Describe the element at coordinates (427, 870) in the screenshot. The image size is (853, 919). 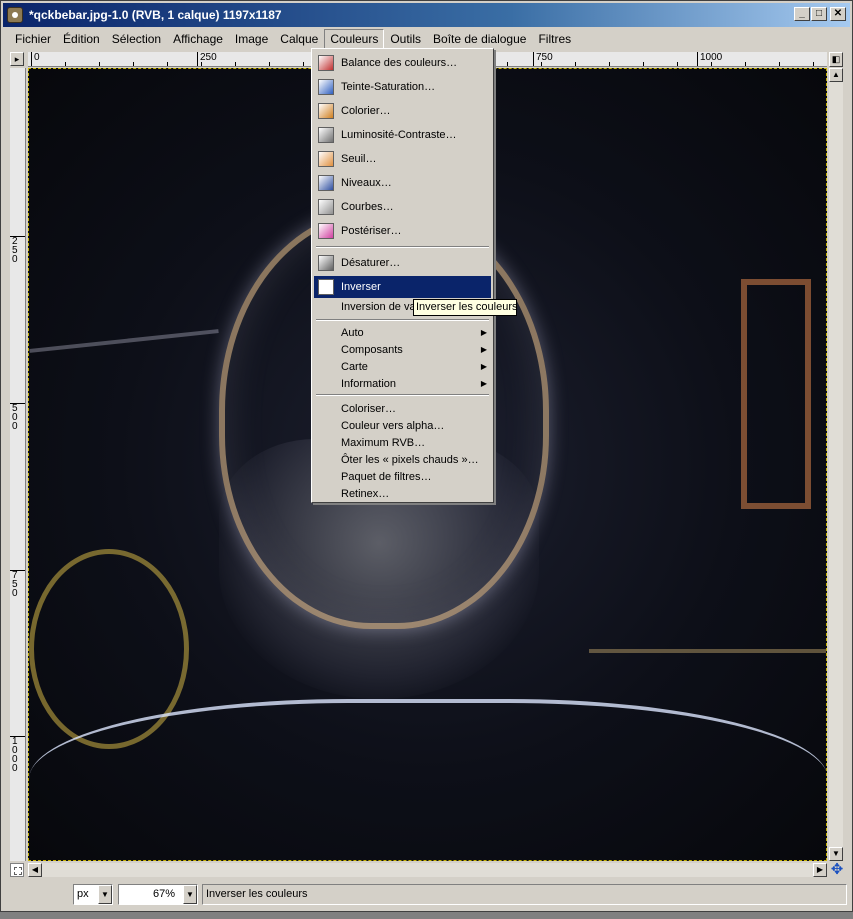
I see `horizontal-scrollbar: ◀ ▶` at that location.